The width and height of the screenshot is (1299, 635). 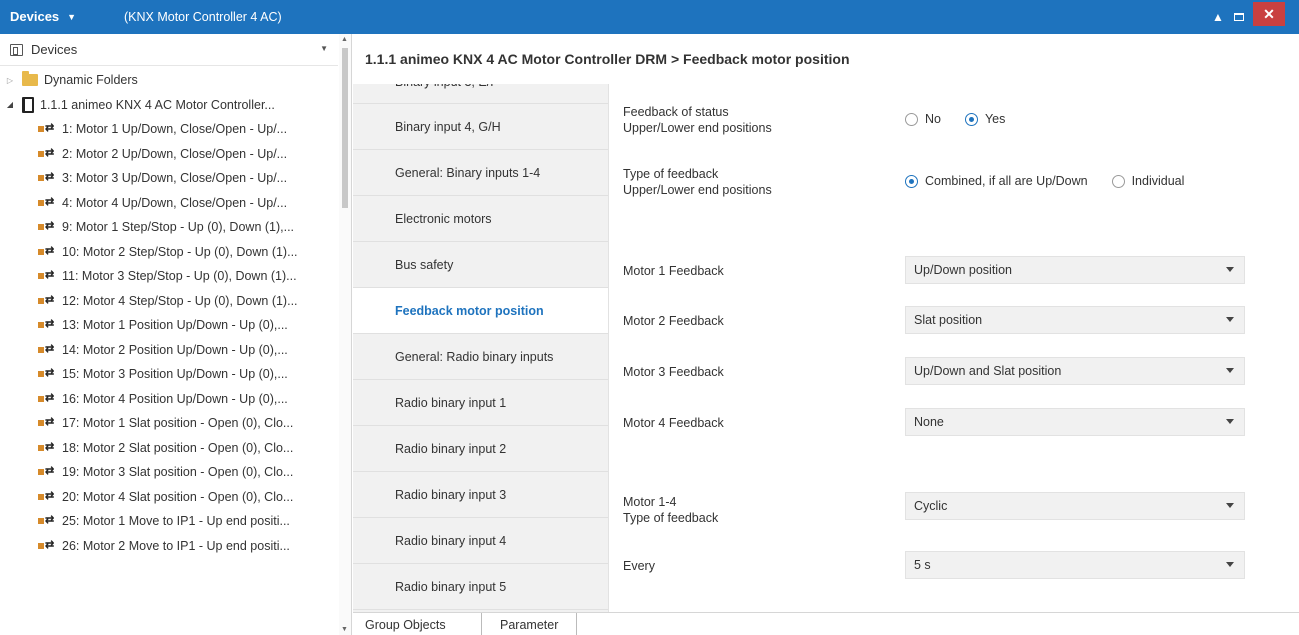 I want to click on collapse-tree-icon: ◢, so click(x=10, y=104).